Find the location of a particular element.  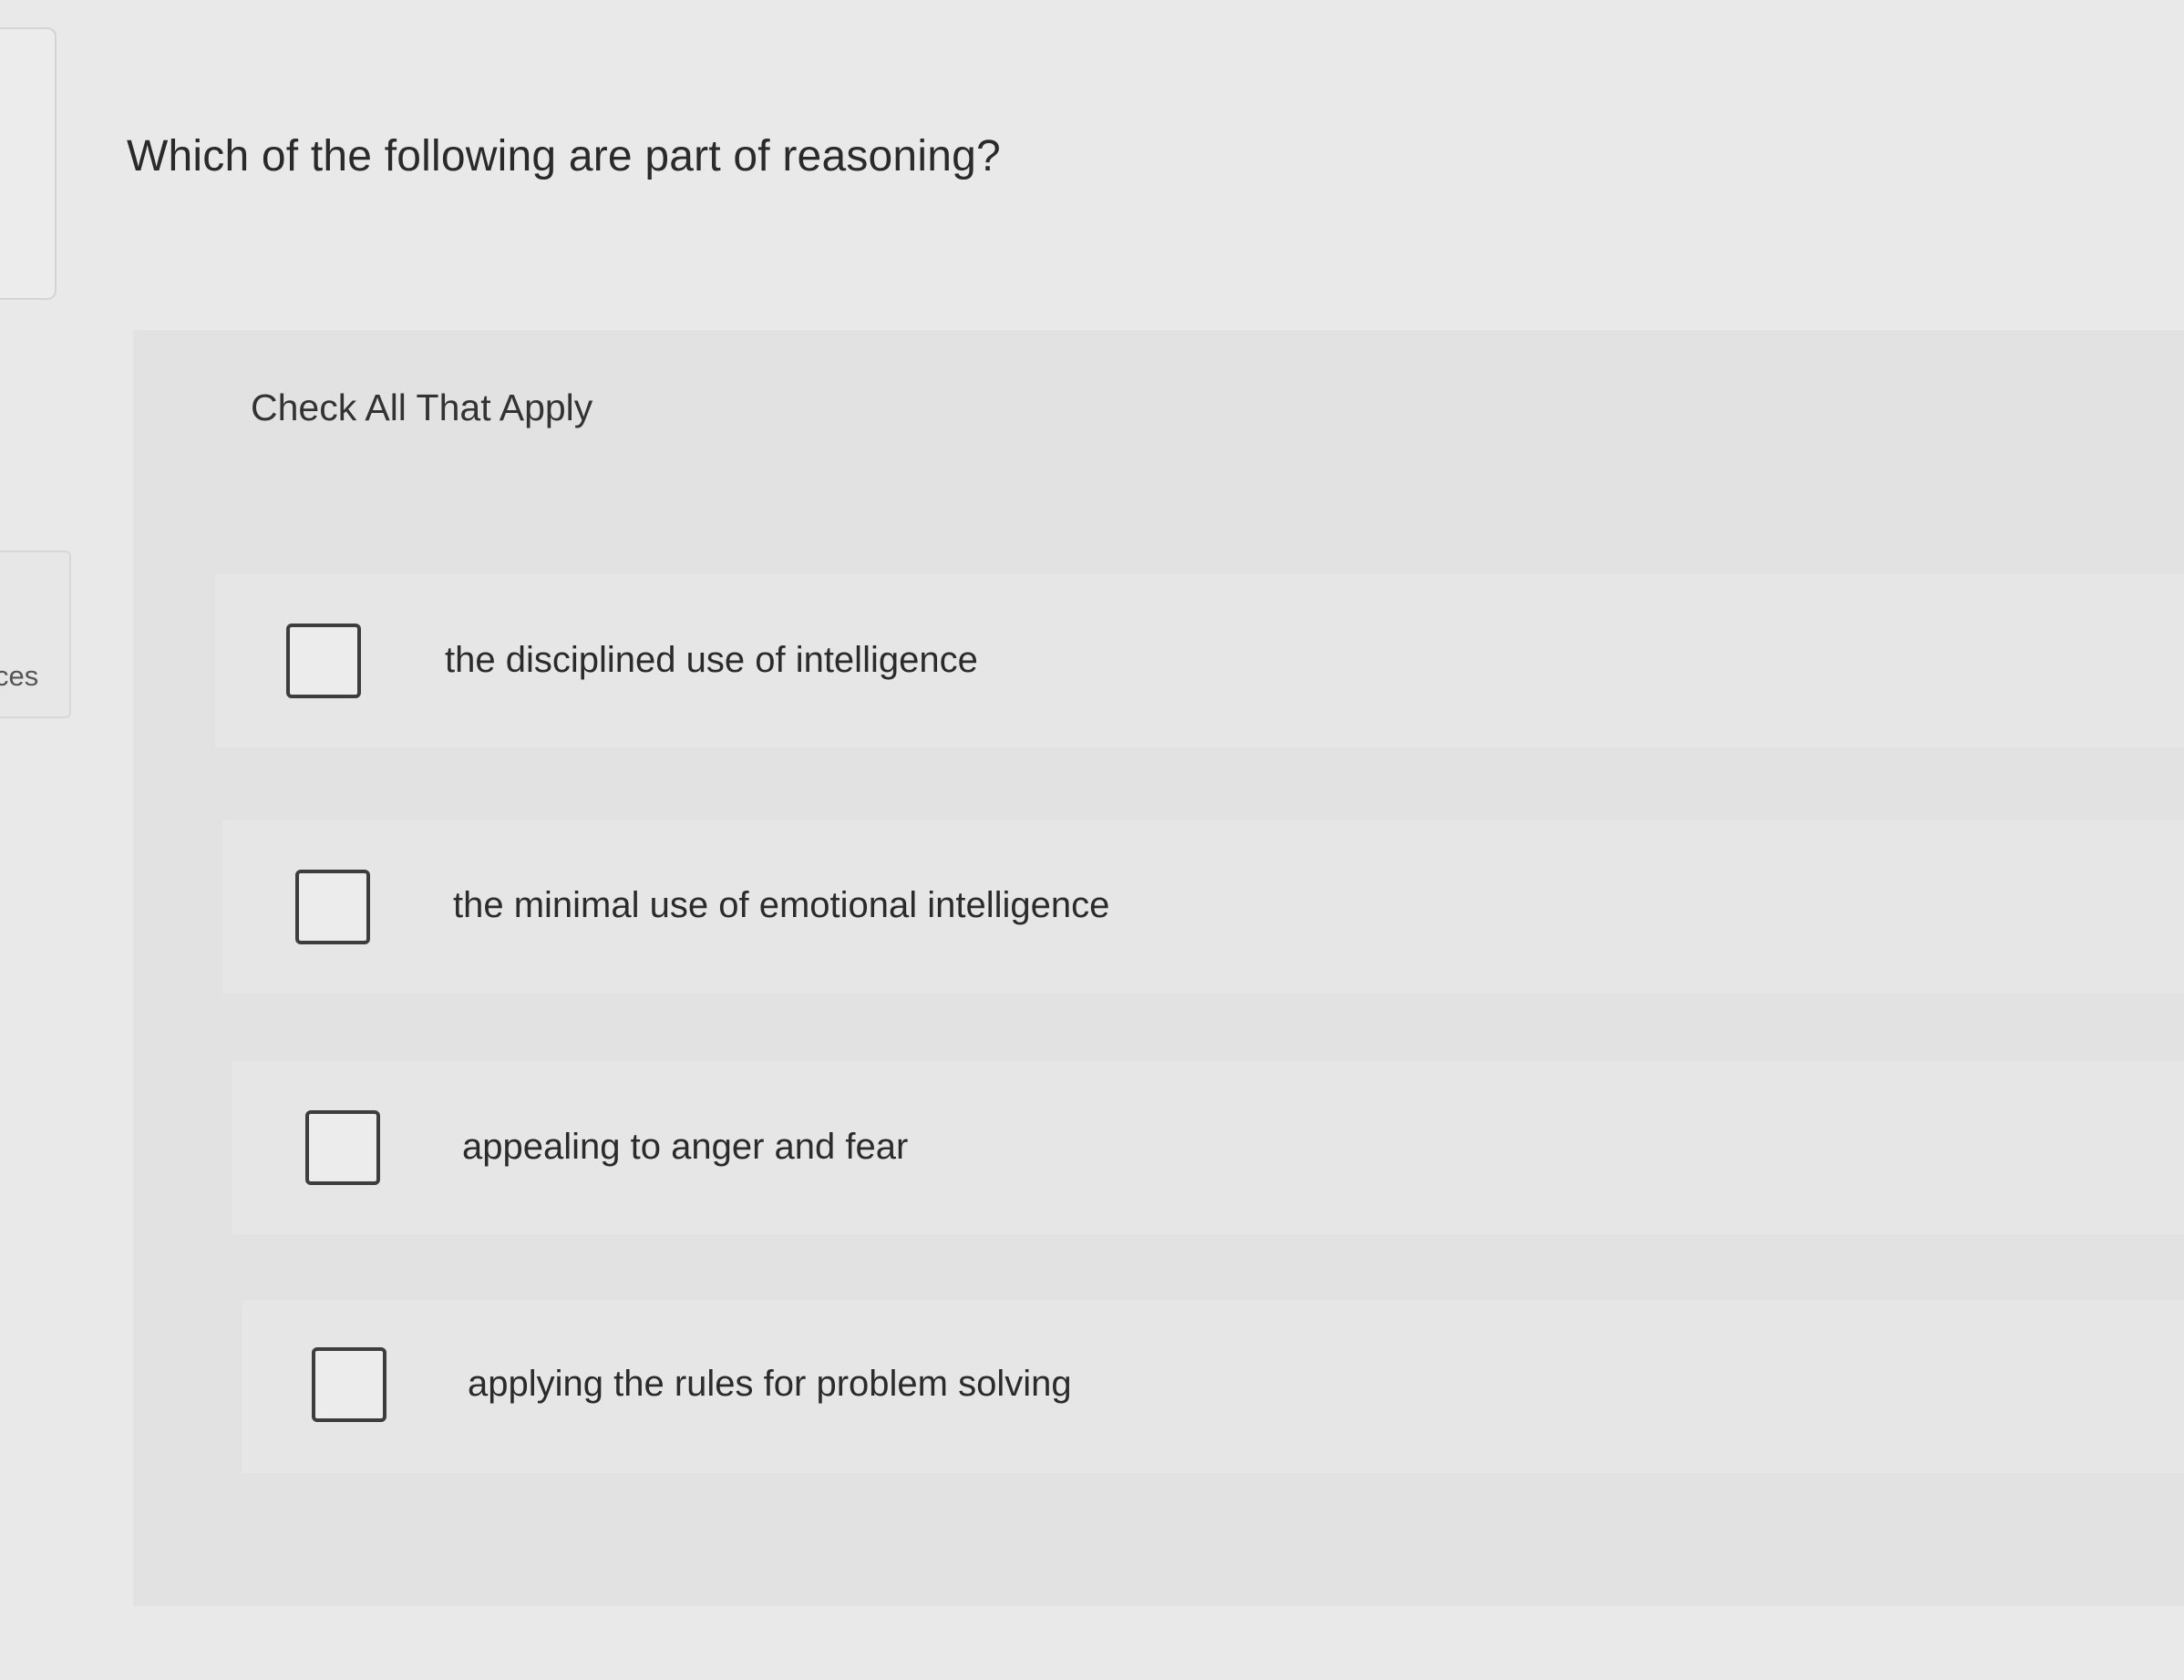

option-label-1: the disciplined use of intelligence is located at coordinates (712, 661).